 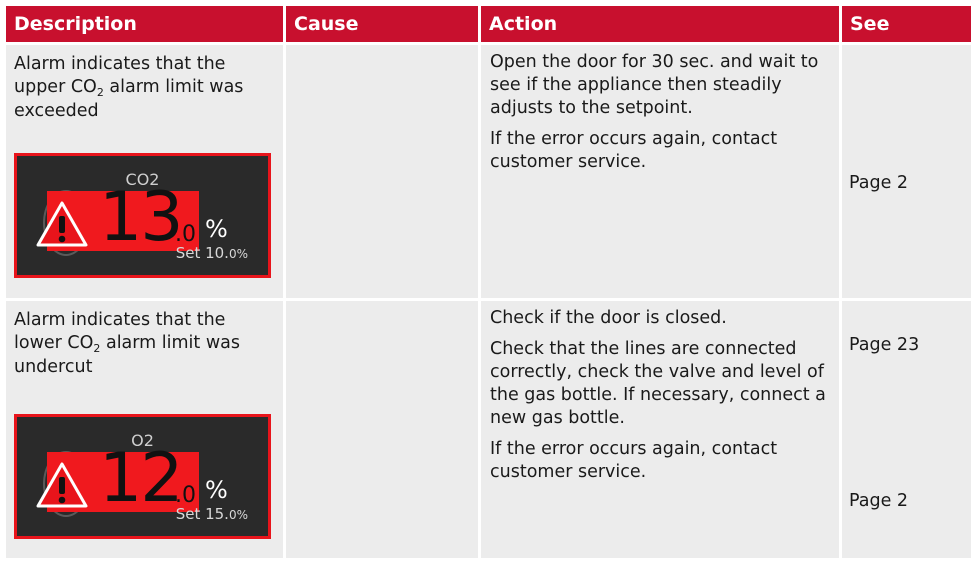 What do you see at coordinates (660, 24) in the screenshot?
I see `header-action: Action` at bounding box center [660, 24].